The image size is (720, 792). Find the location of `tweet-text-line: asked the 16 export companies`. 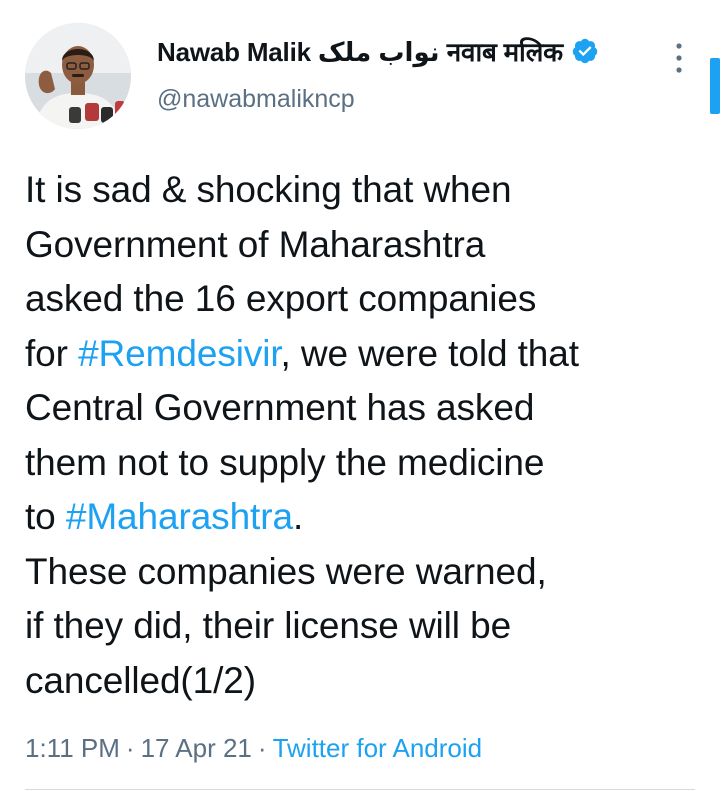

tweet-text-line: asked the 16 export companies is located at coordinates (365, 299).